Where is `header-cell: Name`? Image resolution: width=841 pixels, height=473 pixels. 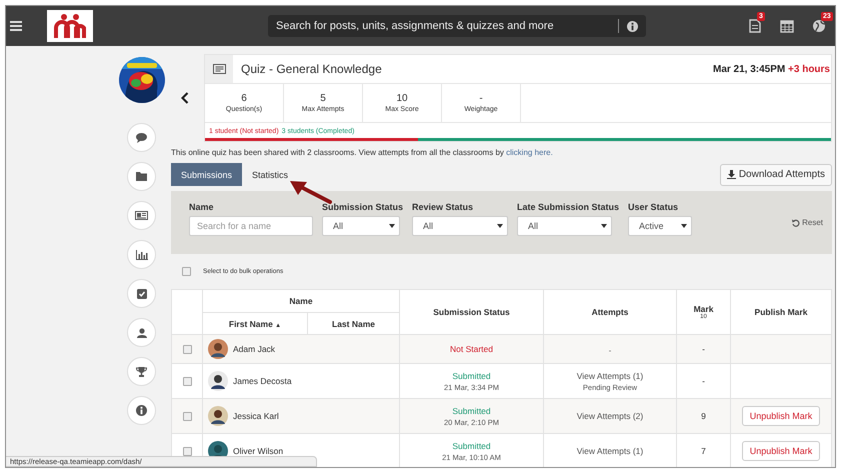
header-cell: Name is located at coordinates (301, 301).